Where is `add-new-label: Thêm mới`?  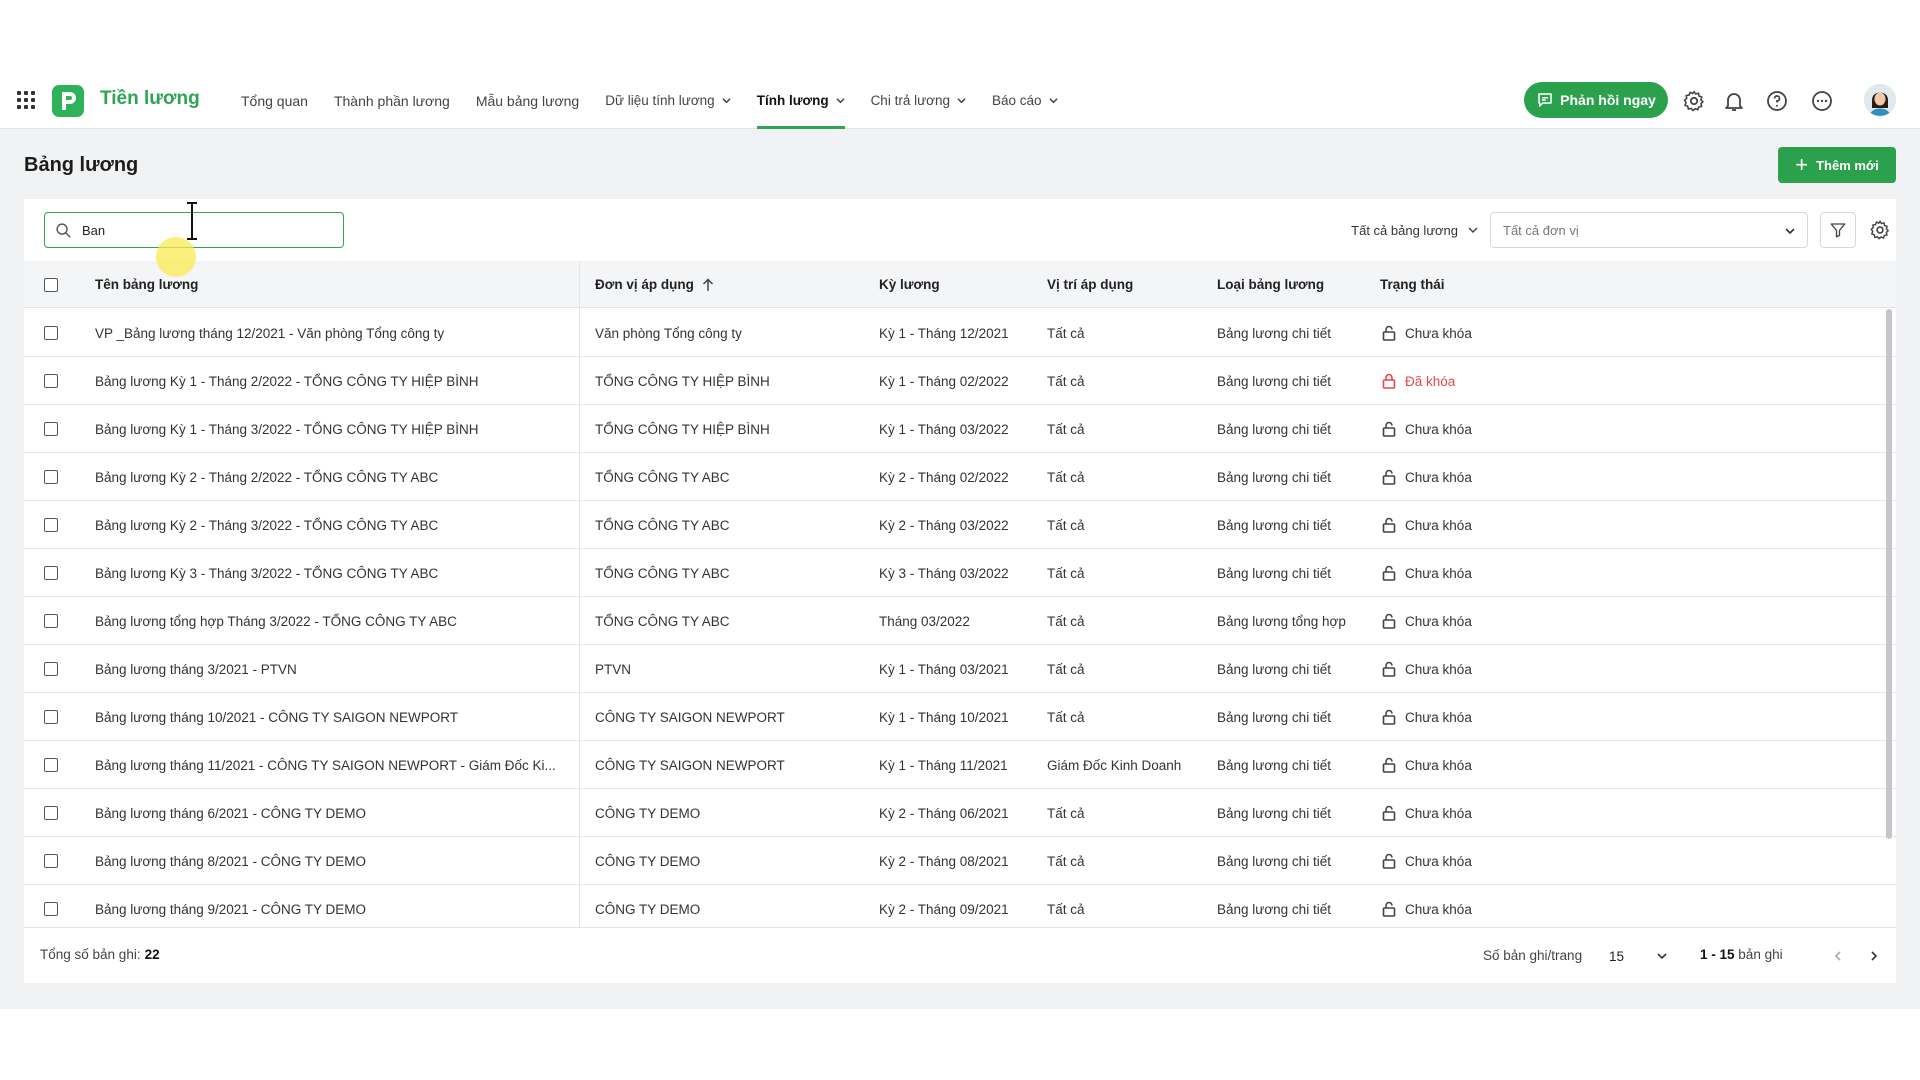
add-new-label: Thêm mới is located at coordinates (1847, 165).